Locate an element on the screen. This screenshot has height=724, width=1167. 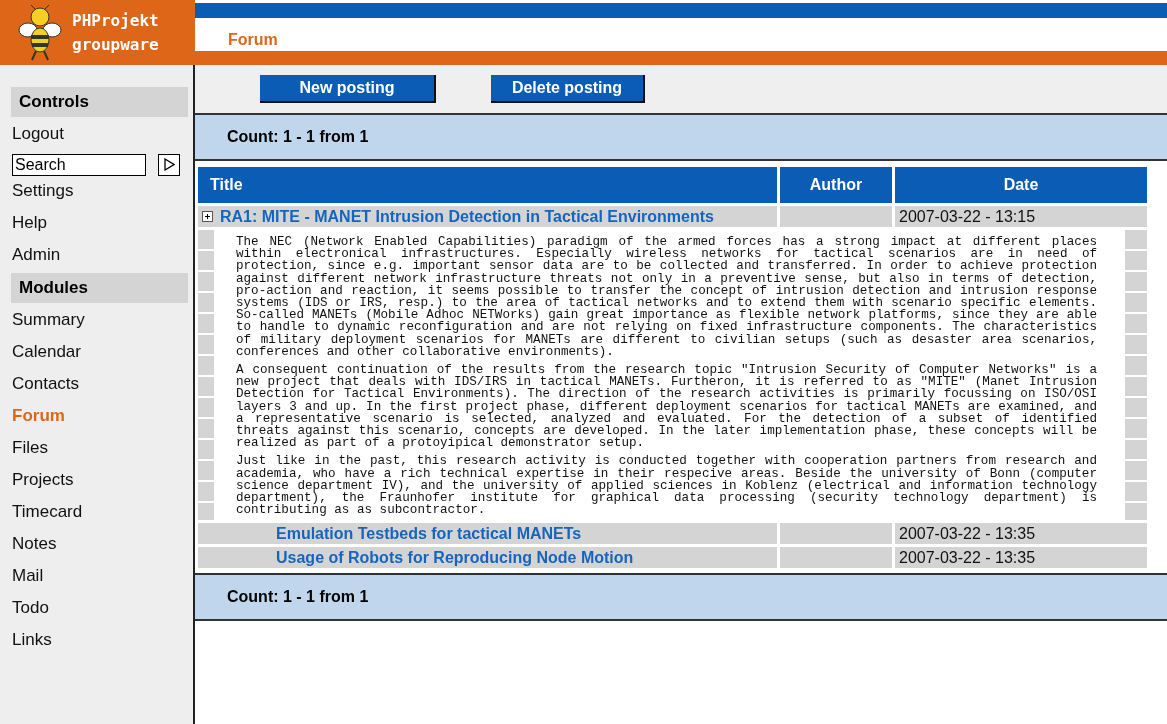
toolbar-button: Delete posting is located at coordinates (568, 89).